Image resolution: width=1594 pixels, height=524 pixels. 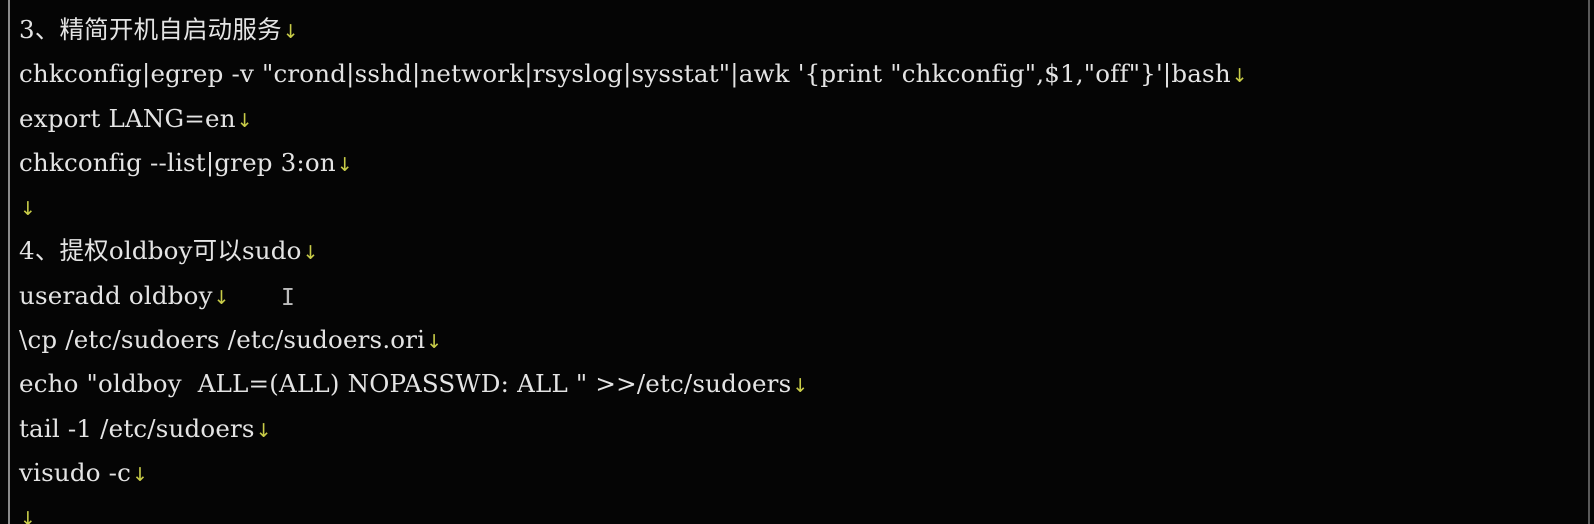 I want to click on line-text: tail -1 /etc/sudoers, so click(x=137, y=428).